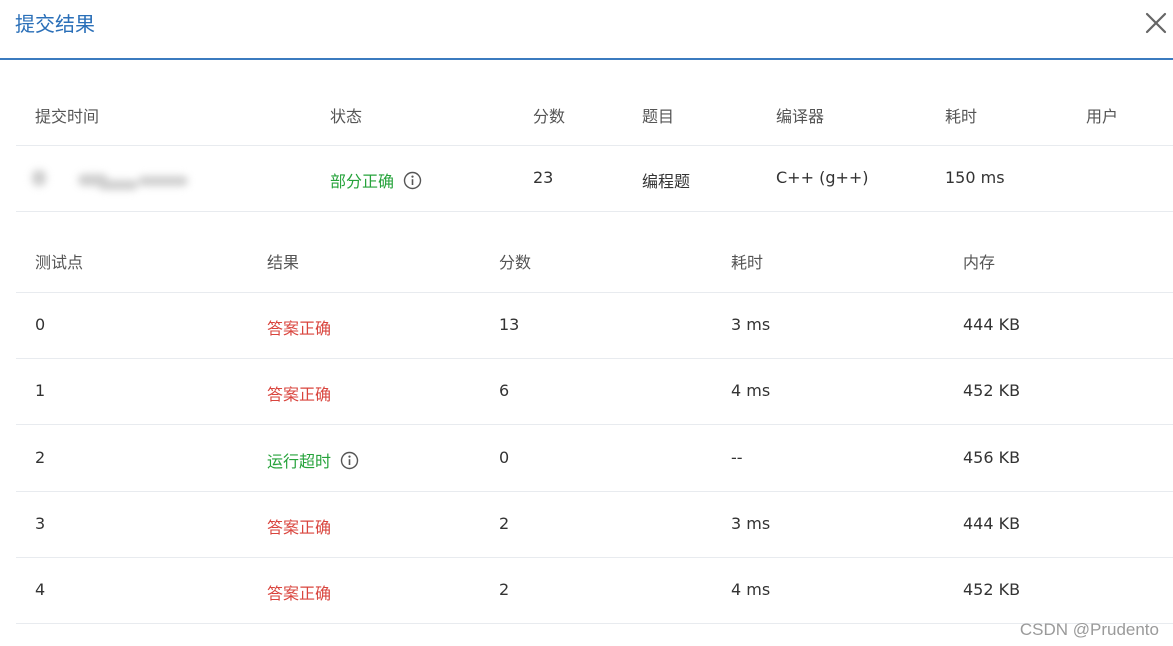  I want to click on submission-row: 部分正确 23 编程题 C++ (g++) 150 ms, so click(594, 180).